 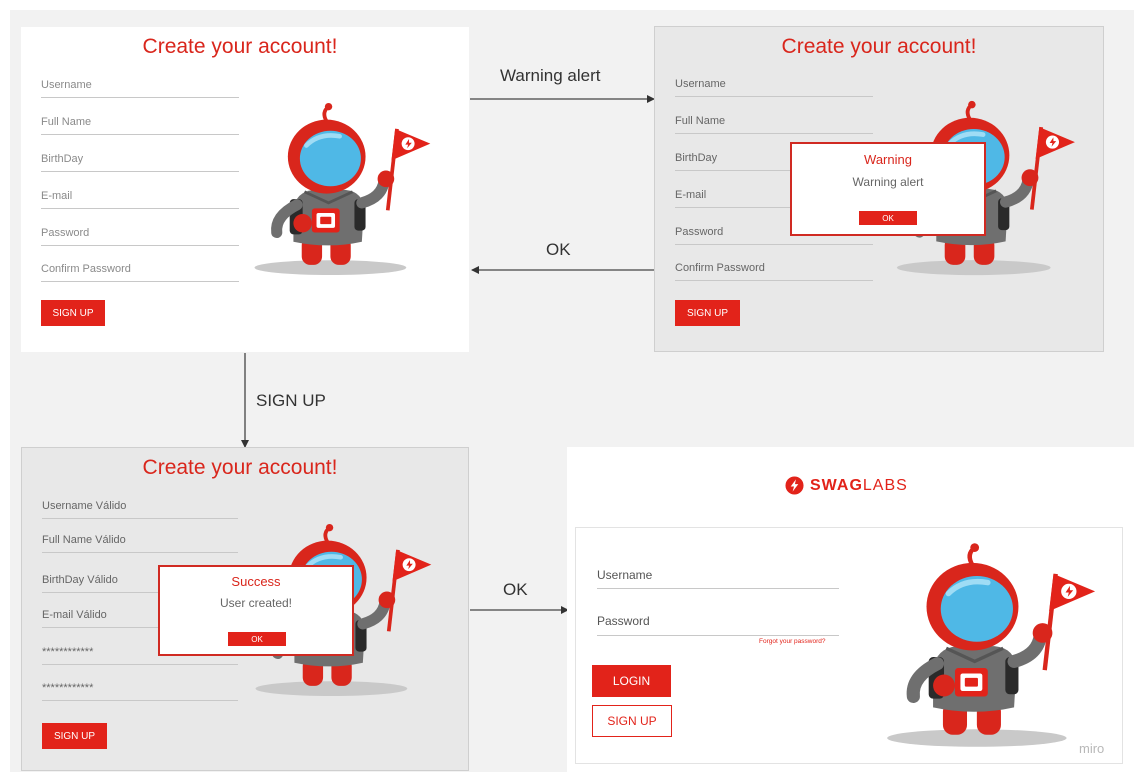 I want to click on connector-label-warning: Warning alert, so click(x=550, y=75).